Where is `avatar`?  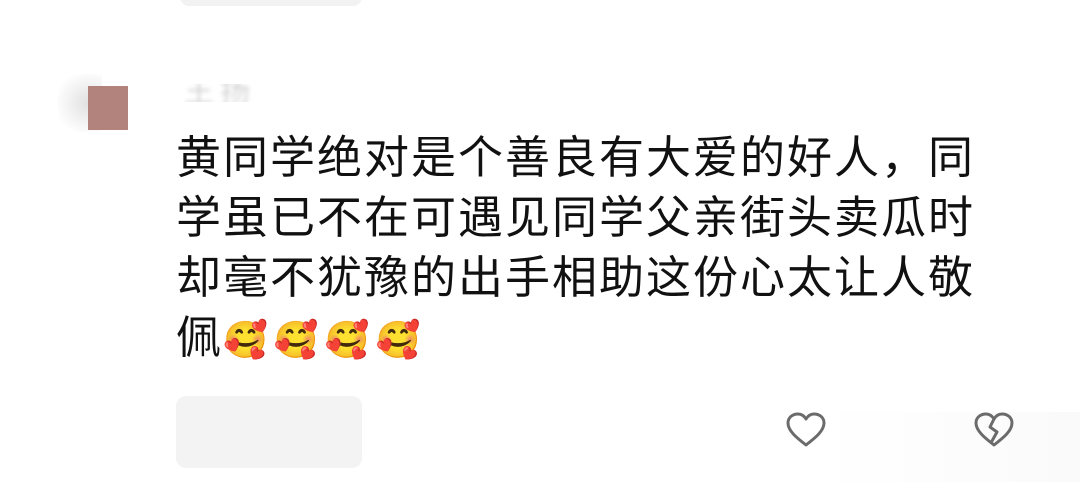 avatar is located at coordinates (93, 103).